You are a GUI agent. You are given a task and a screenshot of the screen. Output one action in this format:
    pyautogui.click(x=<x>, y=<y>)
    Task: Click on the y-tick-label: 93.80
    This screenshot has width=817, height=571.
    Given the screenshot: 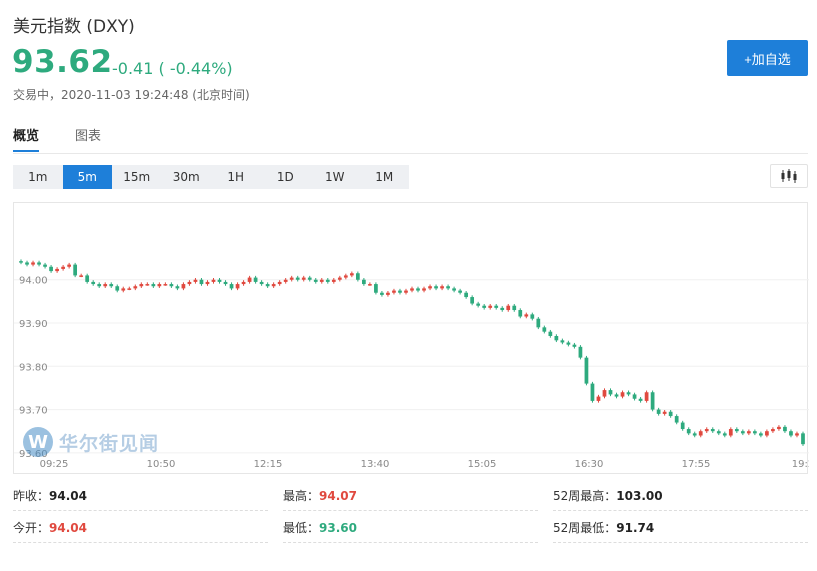 What is the action you would take?
    pyautogui.click(x=33, y=367)
    